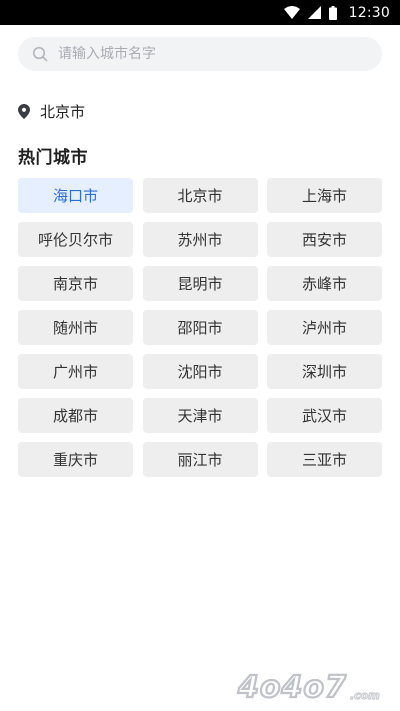  Describe the element at coordinates (200, 195) in the screenshot. I see `city-button: 北京市` at that location.